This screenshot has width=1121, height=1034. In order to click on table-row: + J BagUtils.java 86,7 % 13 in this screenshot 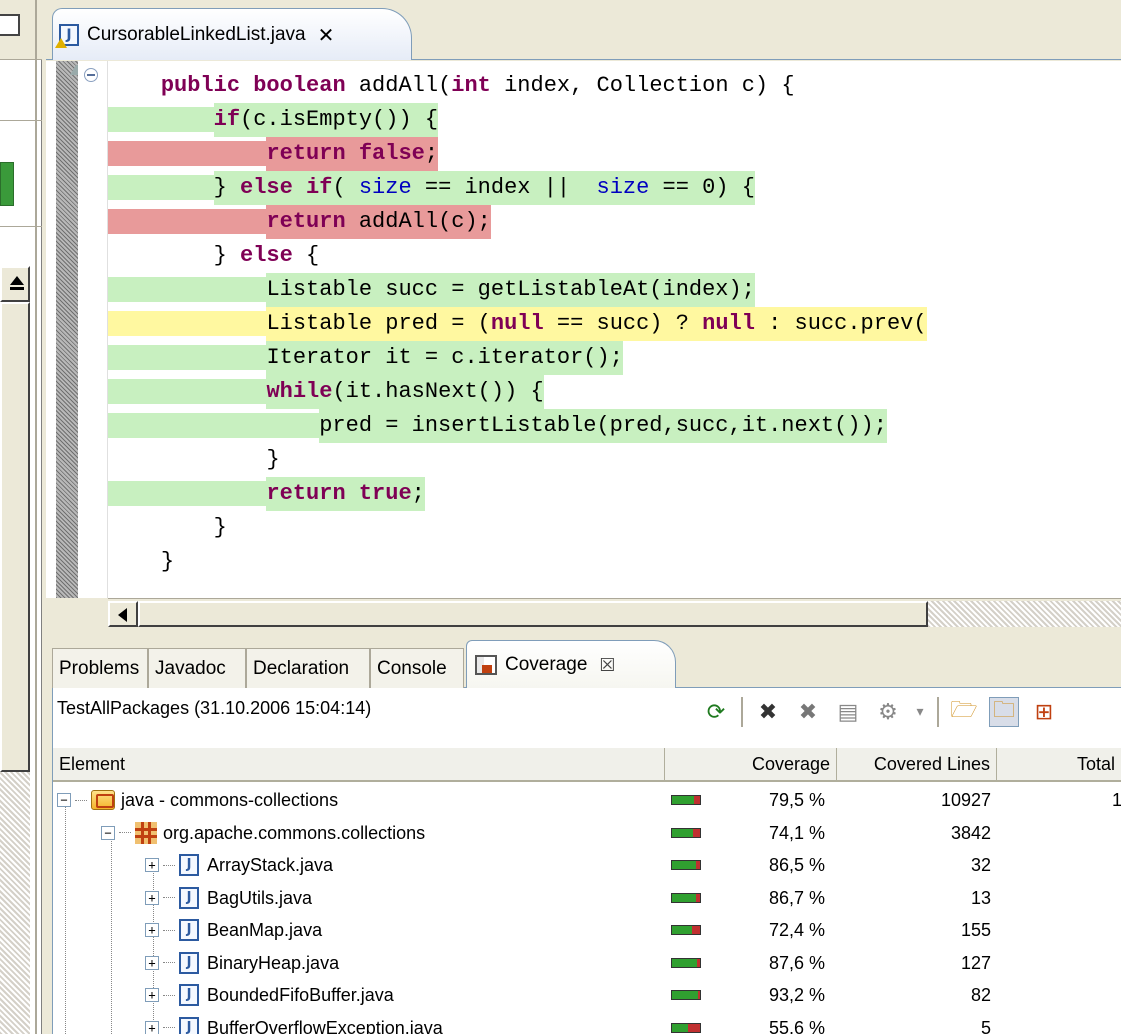, I will do `click(587, 898)`.